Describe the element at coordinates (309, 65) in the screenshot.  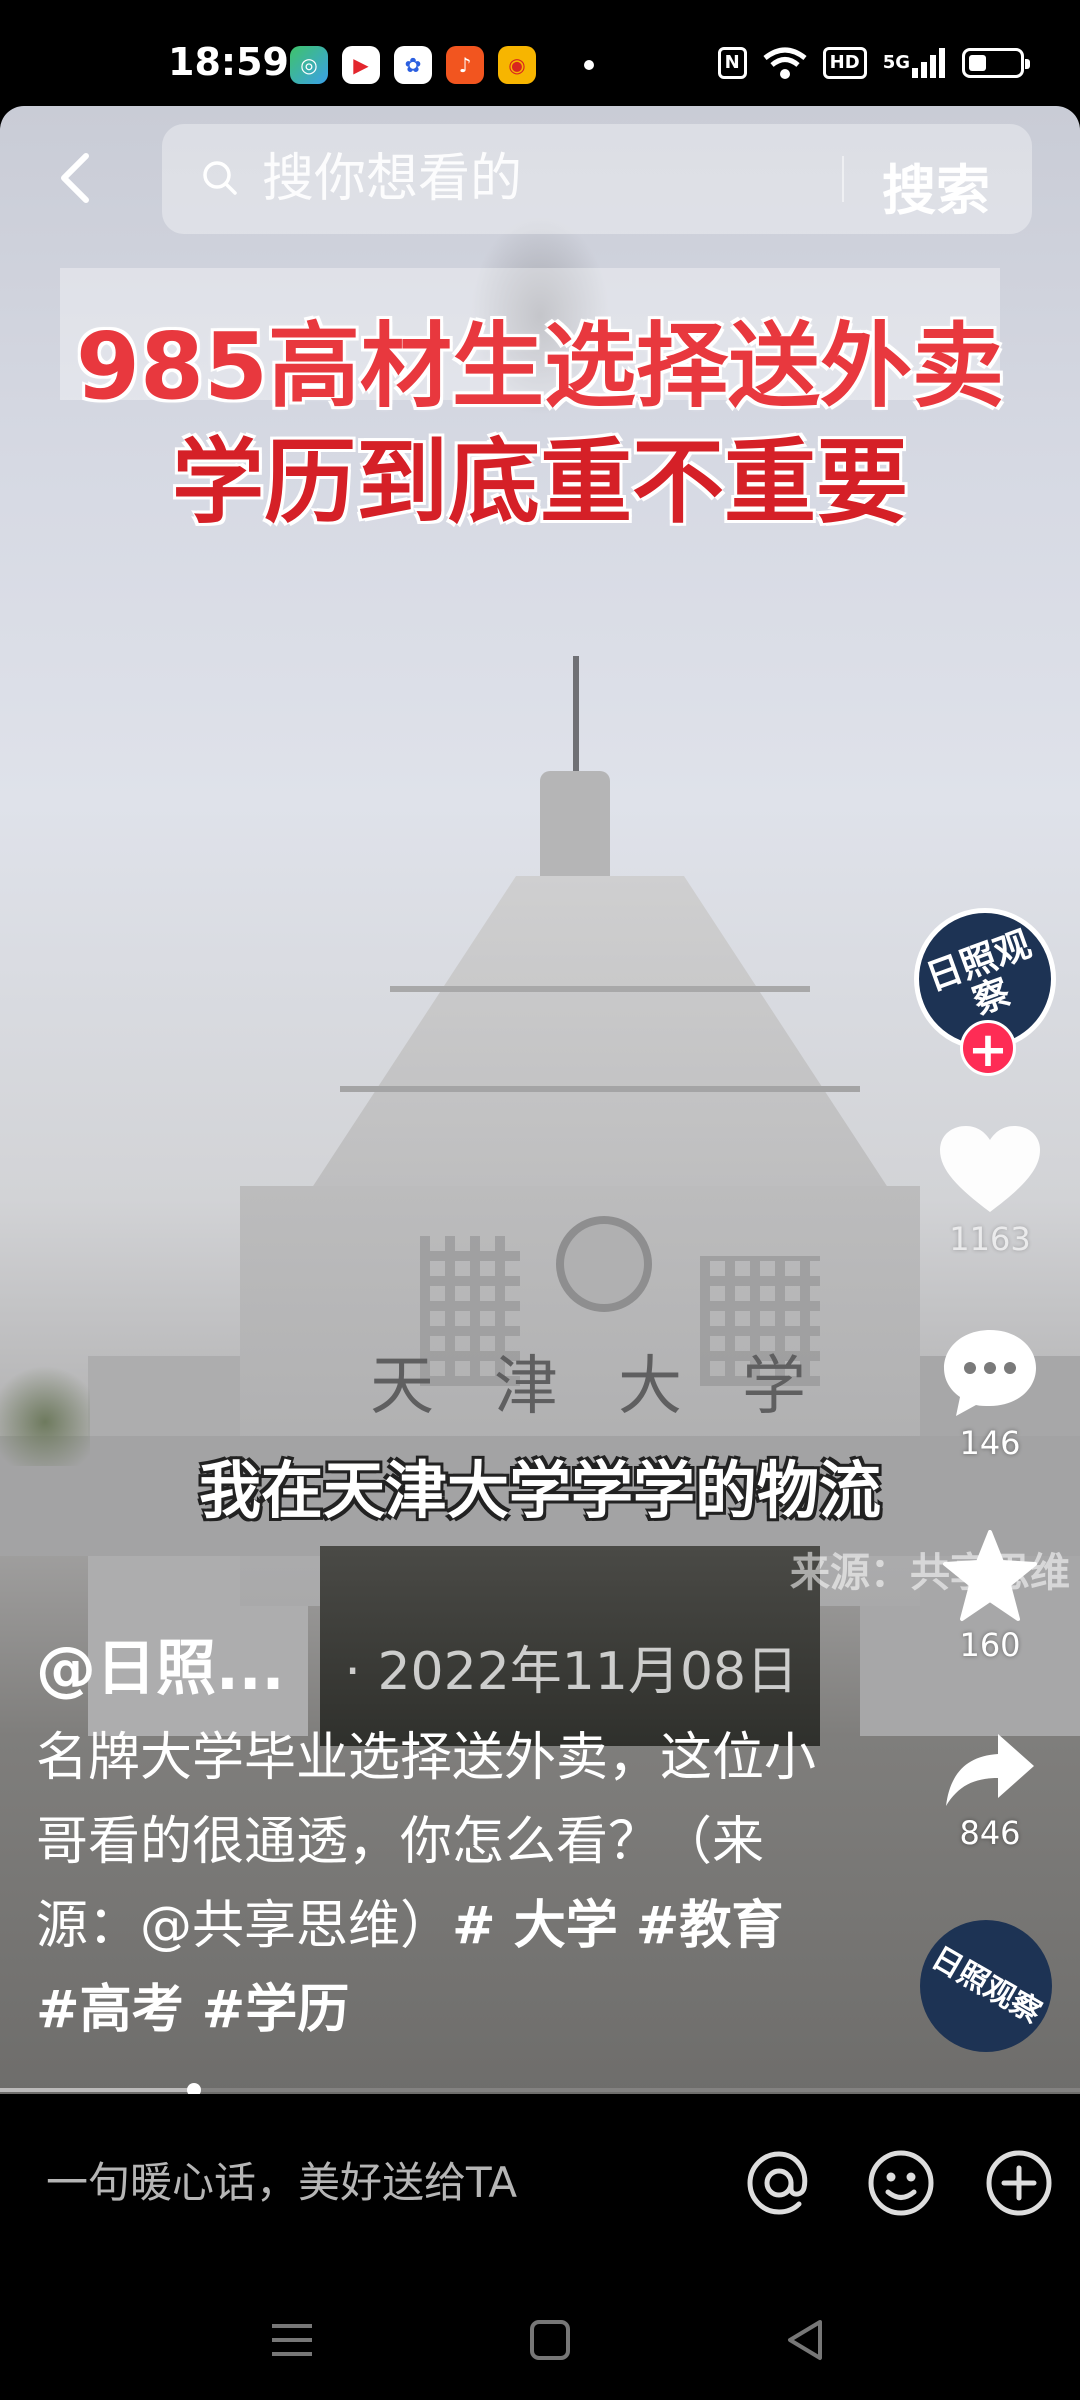
I see `green-app-icon: ◎` at that location.